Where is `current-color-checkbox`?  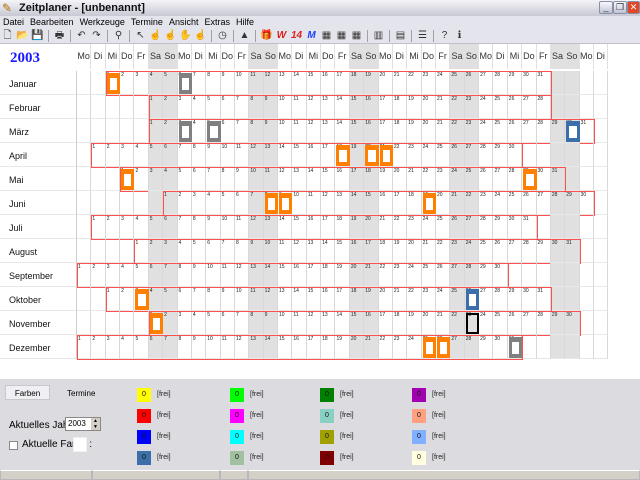 current-color-checkbox is located at coordinates (13, 445).